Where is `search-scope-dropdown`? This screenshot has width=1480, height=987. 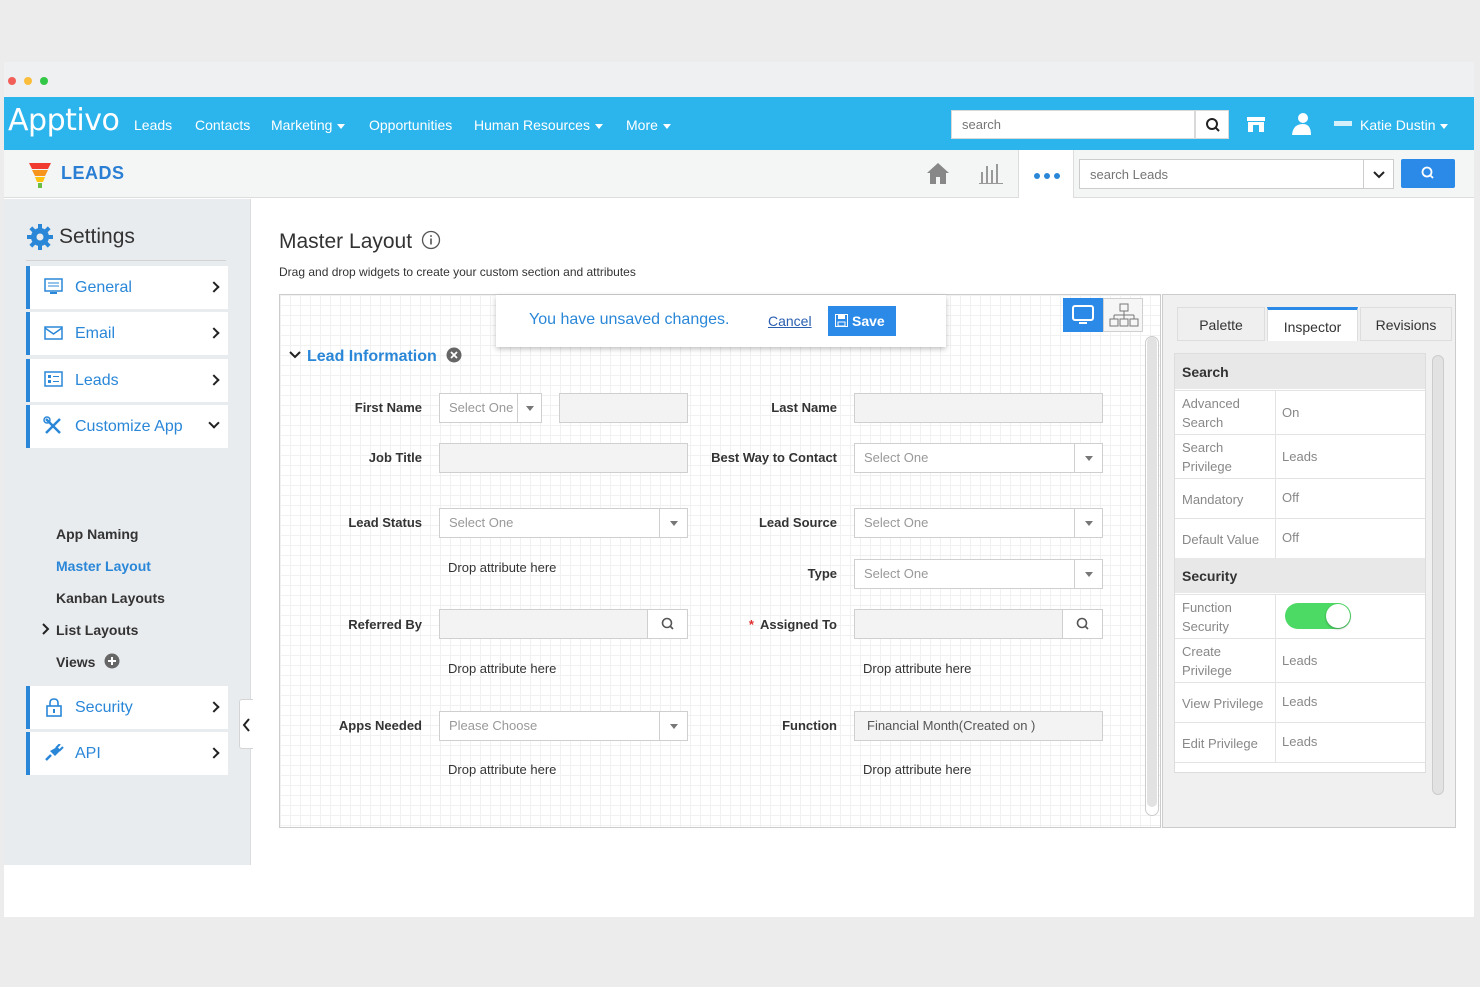 search-scope-dropdown is located at coordinates (1379, 174).